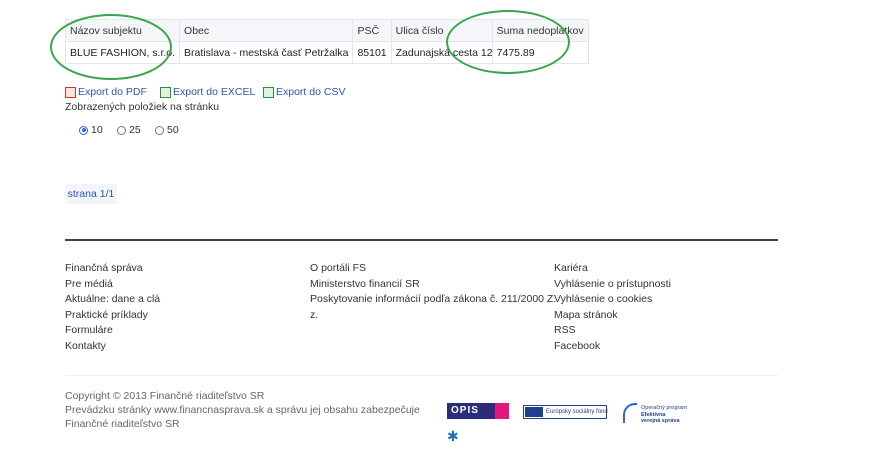 The width and height of the screenshot is (870, 473). Describe the element at coordinates (660, 421) in the screenshot. I see `ovs-text: verejná správa` at that location.